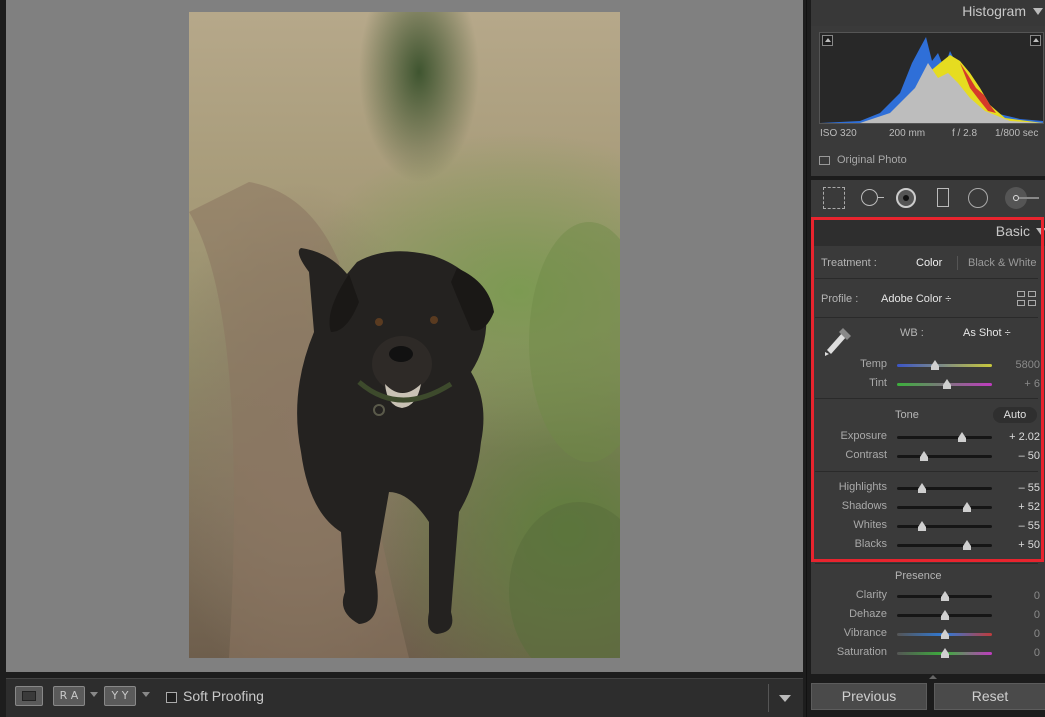 The width and height of the screenshot is (1045, 717). What do you see at coordinates (1020, 384) in the screenshot?
I see `tint-value: + 6` at bounding box center [1020, 384].